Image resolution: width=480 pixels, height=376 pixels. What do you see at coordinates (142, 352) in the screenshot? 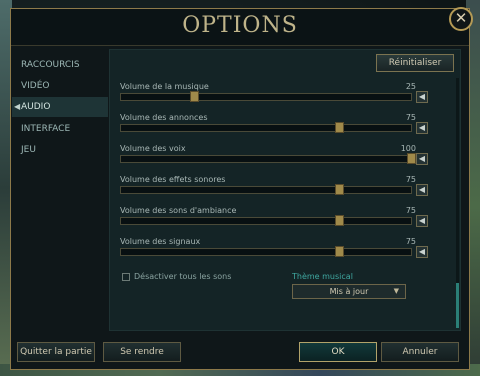
I see `surrender-button: Se rendre` at bounding box center [142, 352].